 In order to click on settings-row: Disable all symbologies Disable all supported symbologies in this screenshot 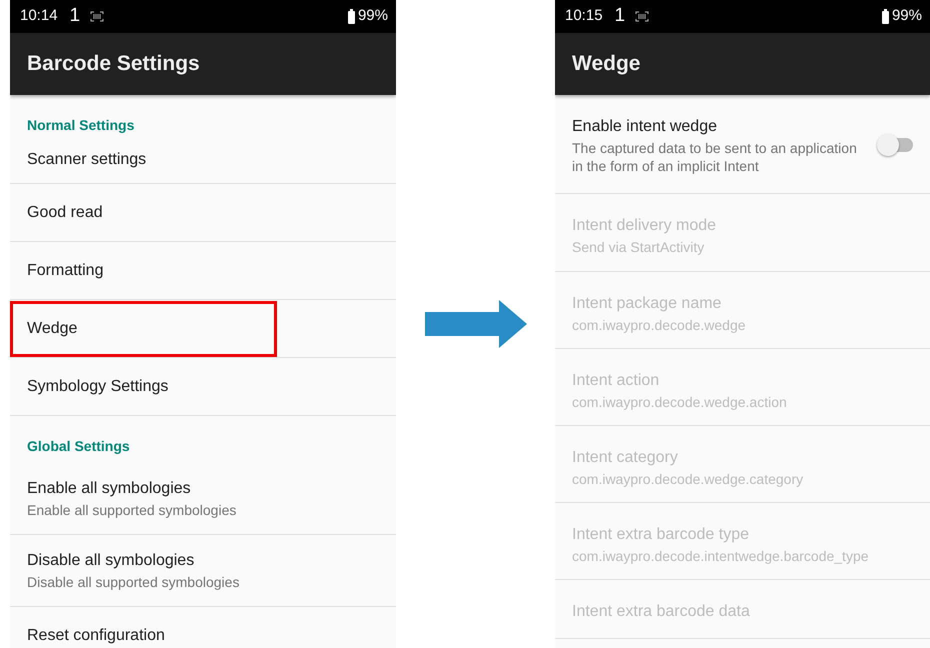, I will do `click(203, 571)`.